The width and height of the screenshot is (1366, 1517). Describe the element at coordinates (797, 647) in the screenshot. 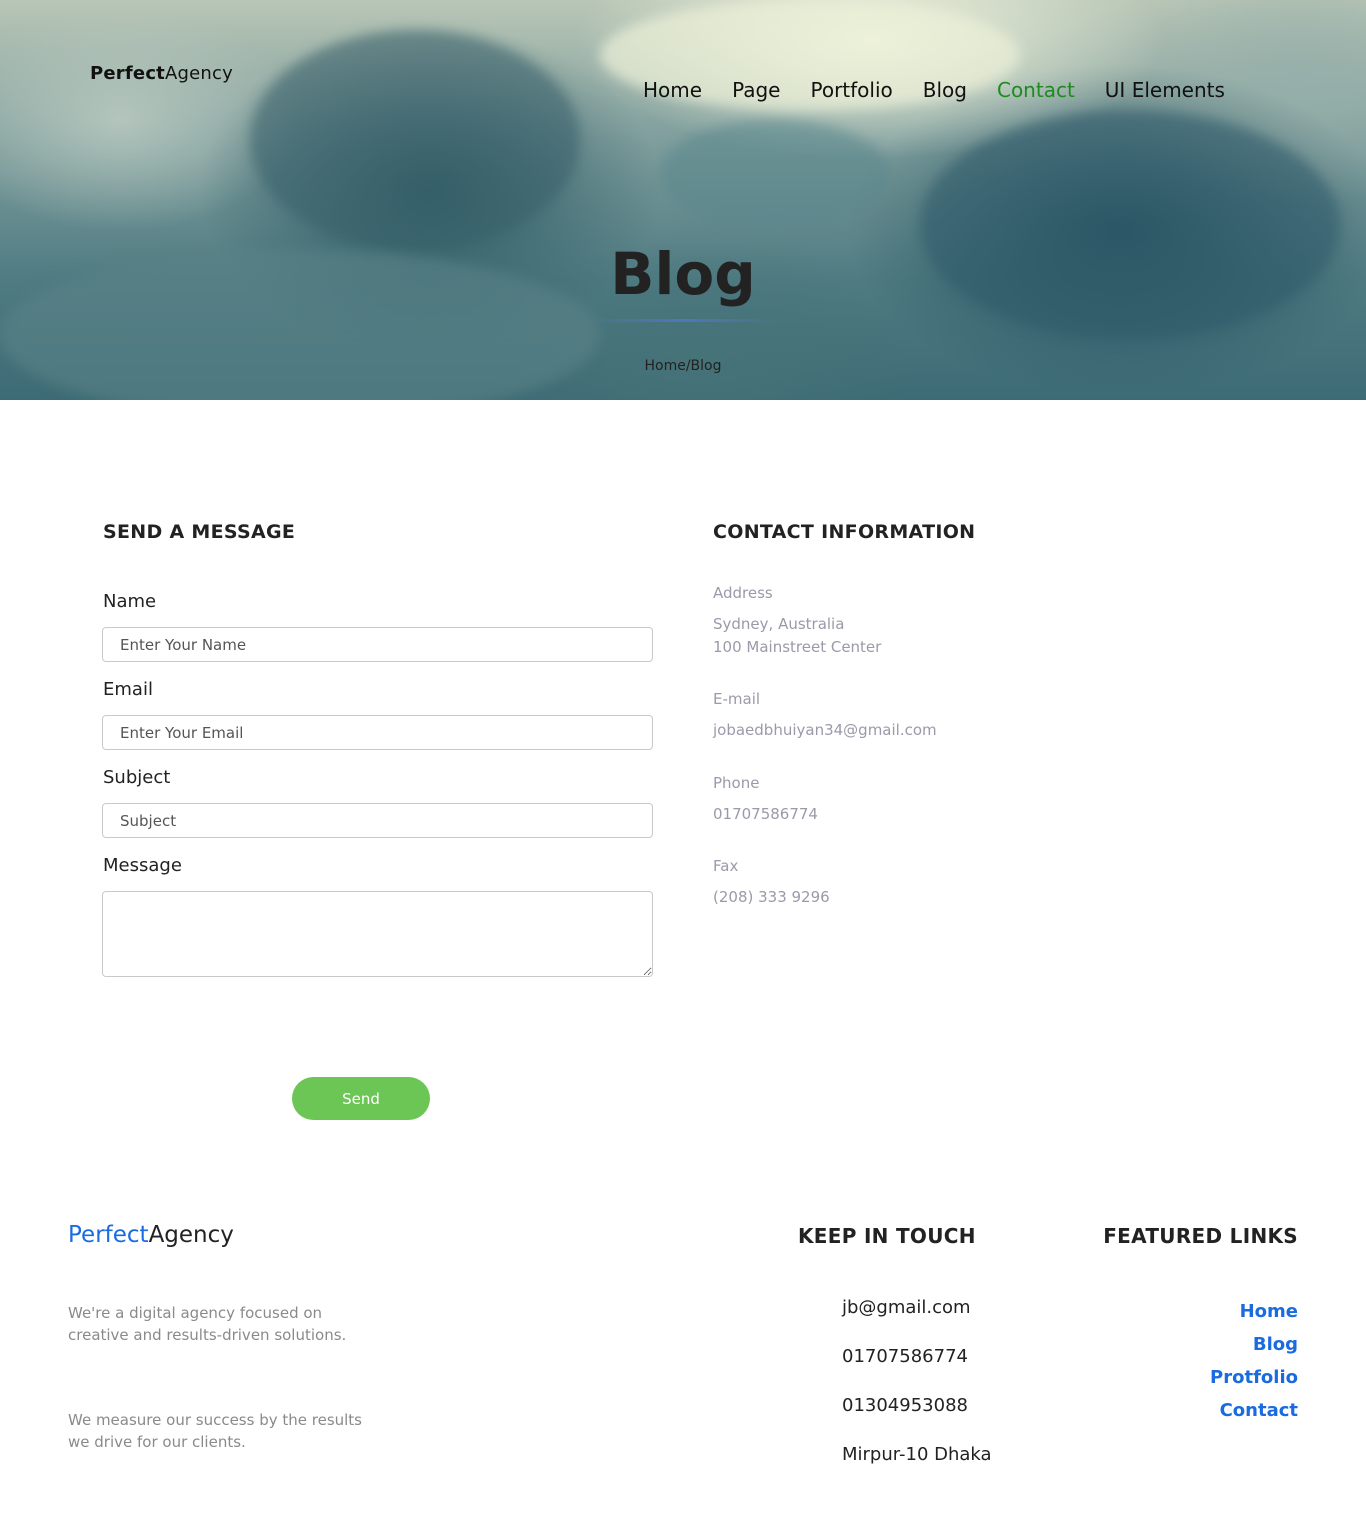

I see `address-line-2: 100 Mainstreet Center` at that location.